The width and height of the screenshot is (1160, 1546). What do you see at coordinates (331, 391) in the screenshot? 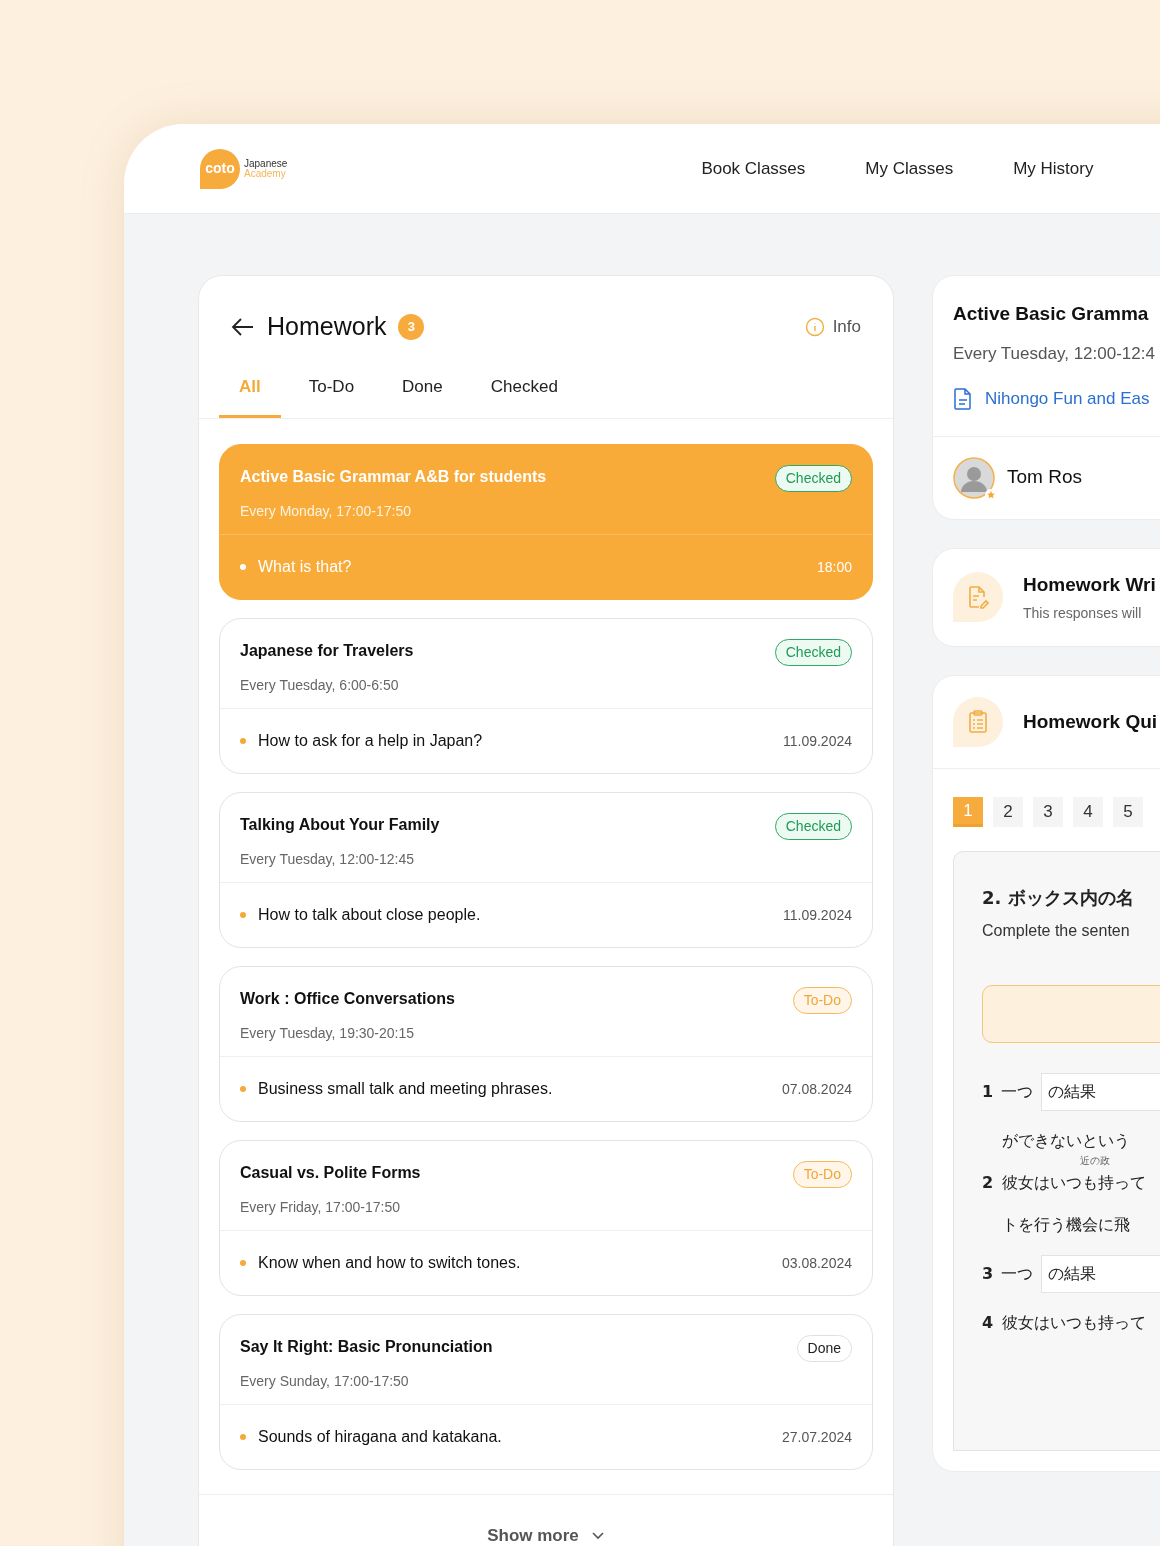
I see `filter-tab: To-Do` at bounding box center [331, 391].